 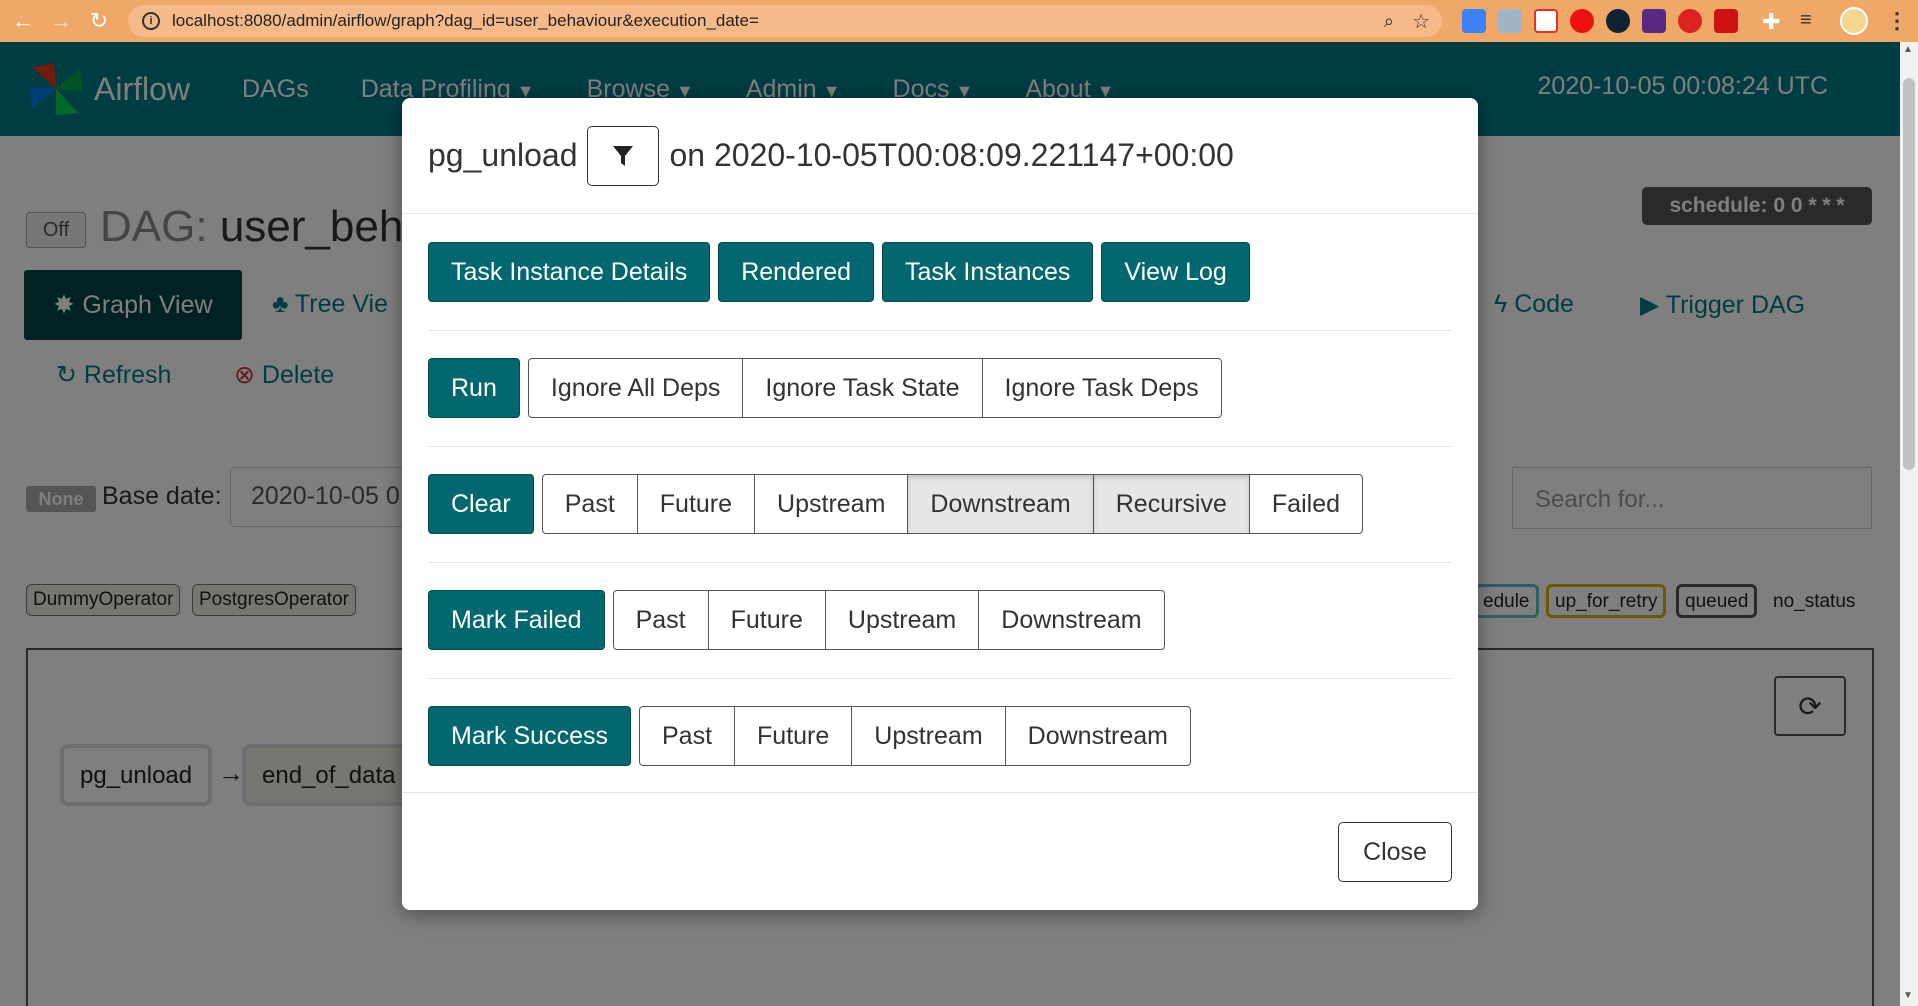 I want to click on profile-avatar, so click(x=1854, y=21).